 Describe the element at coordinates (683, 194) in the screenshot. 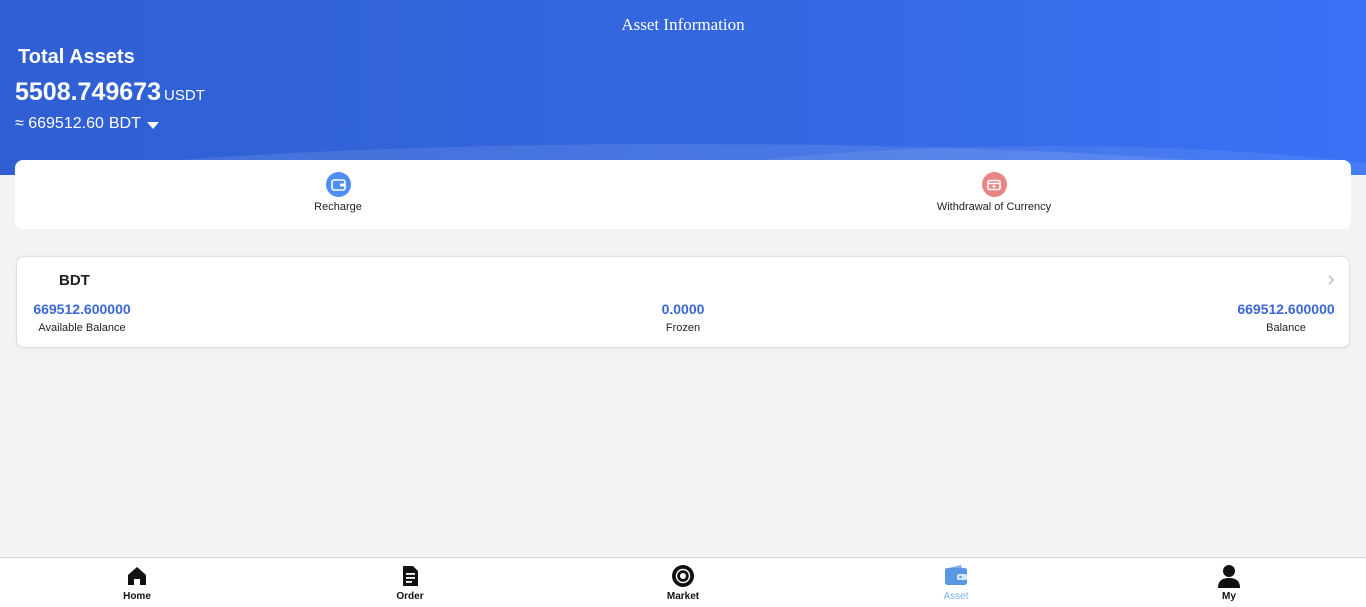

I see `asset-actions-panel: Recharge Withdrawal of Currency` at that location.